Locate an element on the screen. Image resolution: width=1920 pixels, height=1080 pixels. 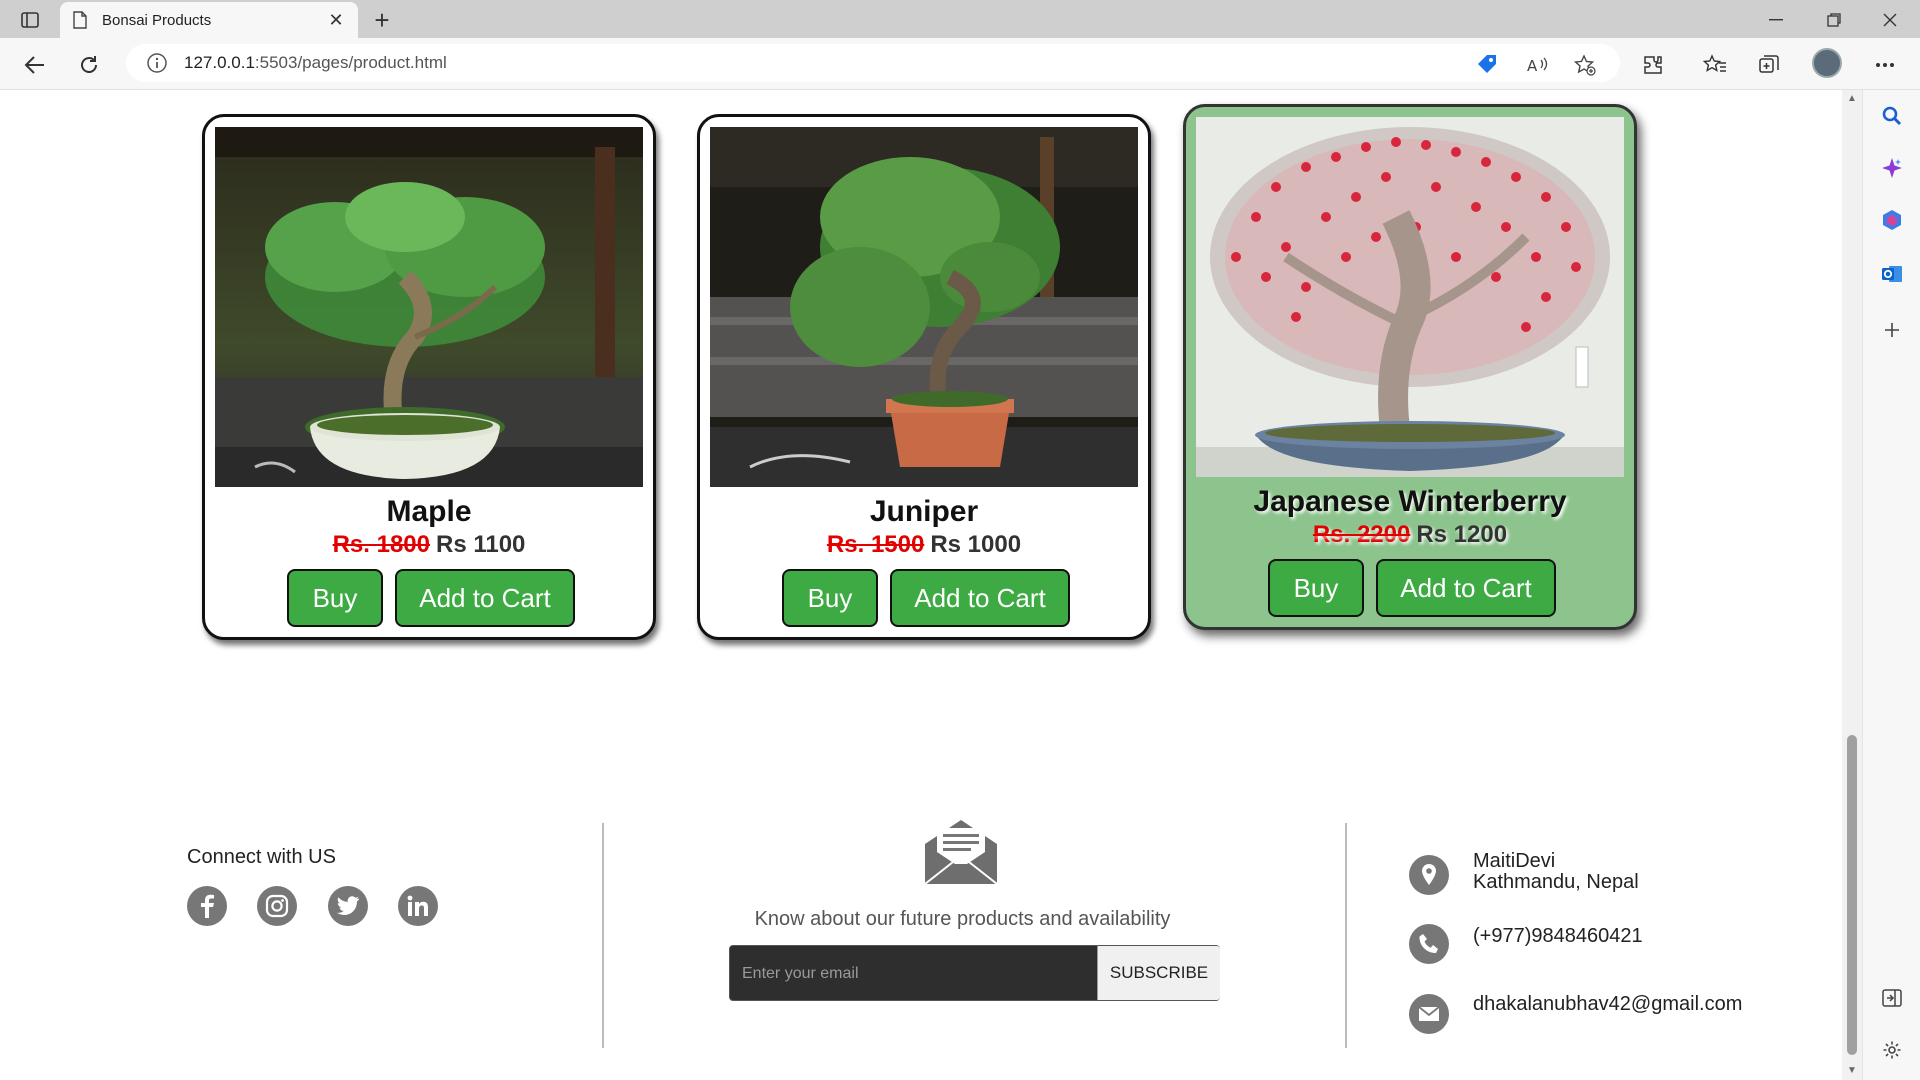
address: MaitiDevi Kathmandu, Nepal is located at coordinates (1556, 872).